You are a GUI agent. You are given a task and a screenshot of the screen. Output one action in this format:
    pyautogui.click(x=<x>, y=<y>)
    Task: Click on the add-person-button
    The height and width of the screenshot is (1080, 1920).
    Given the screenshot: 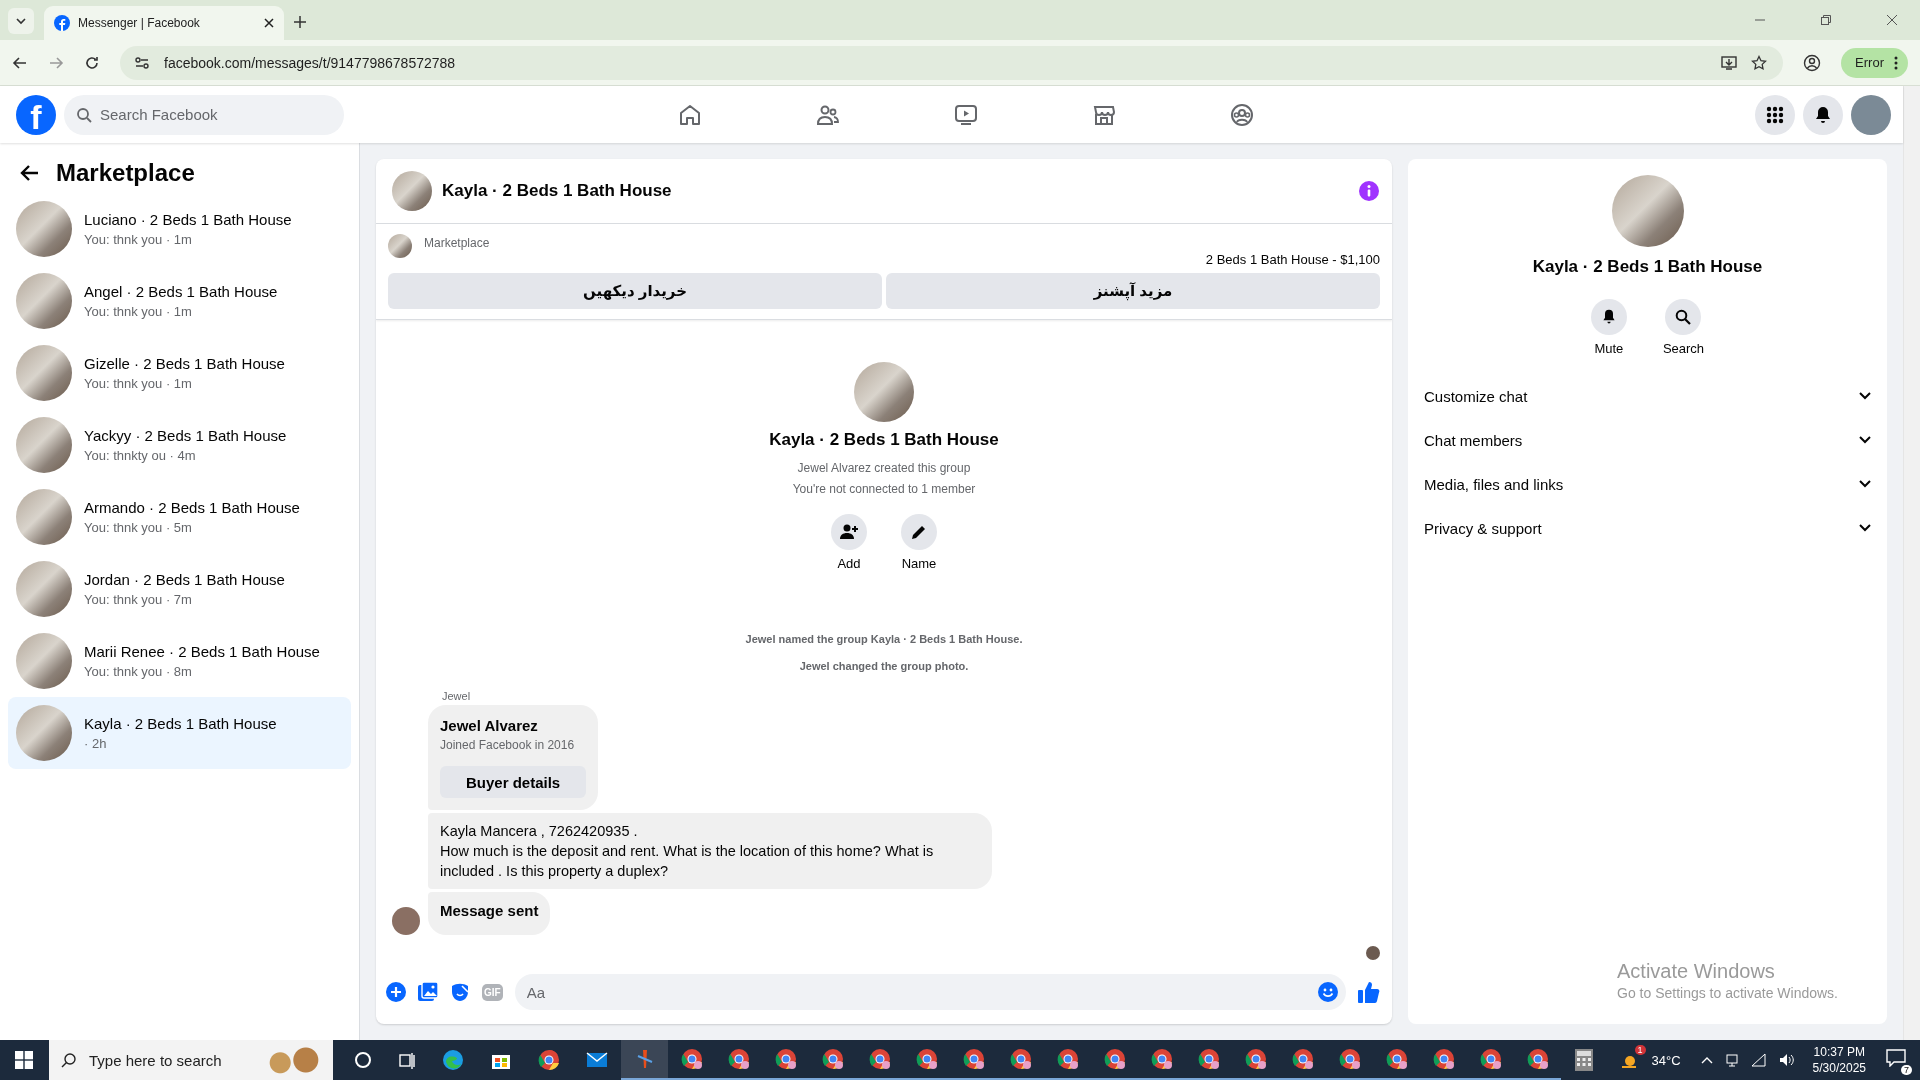 What is the action you would take?
    pyautogui.click(x=849, y=532)
    